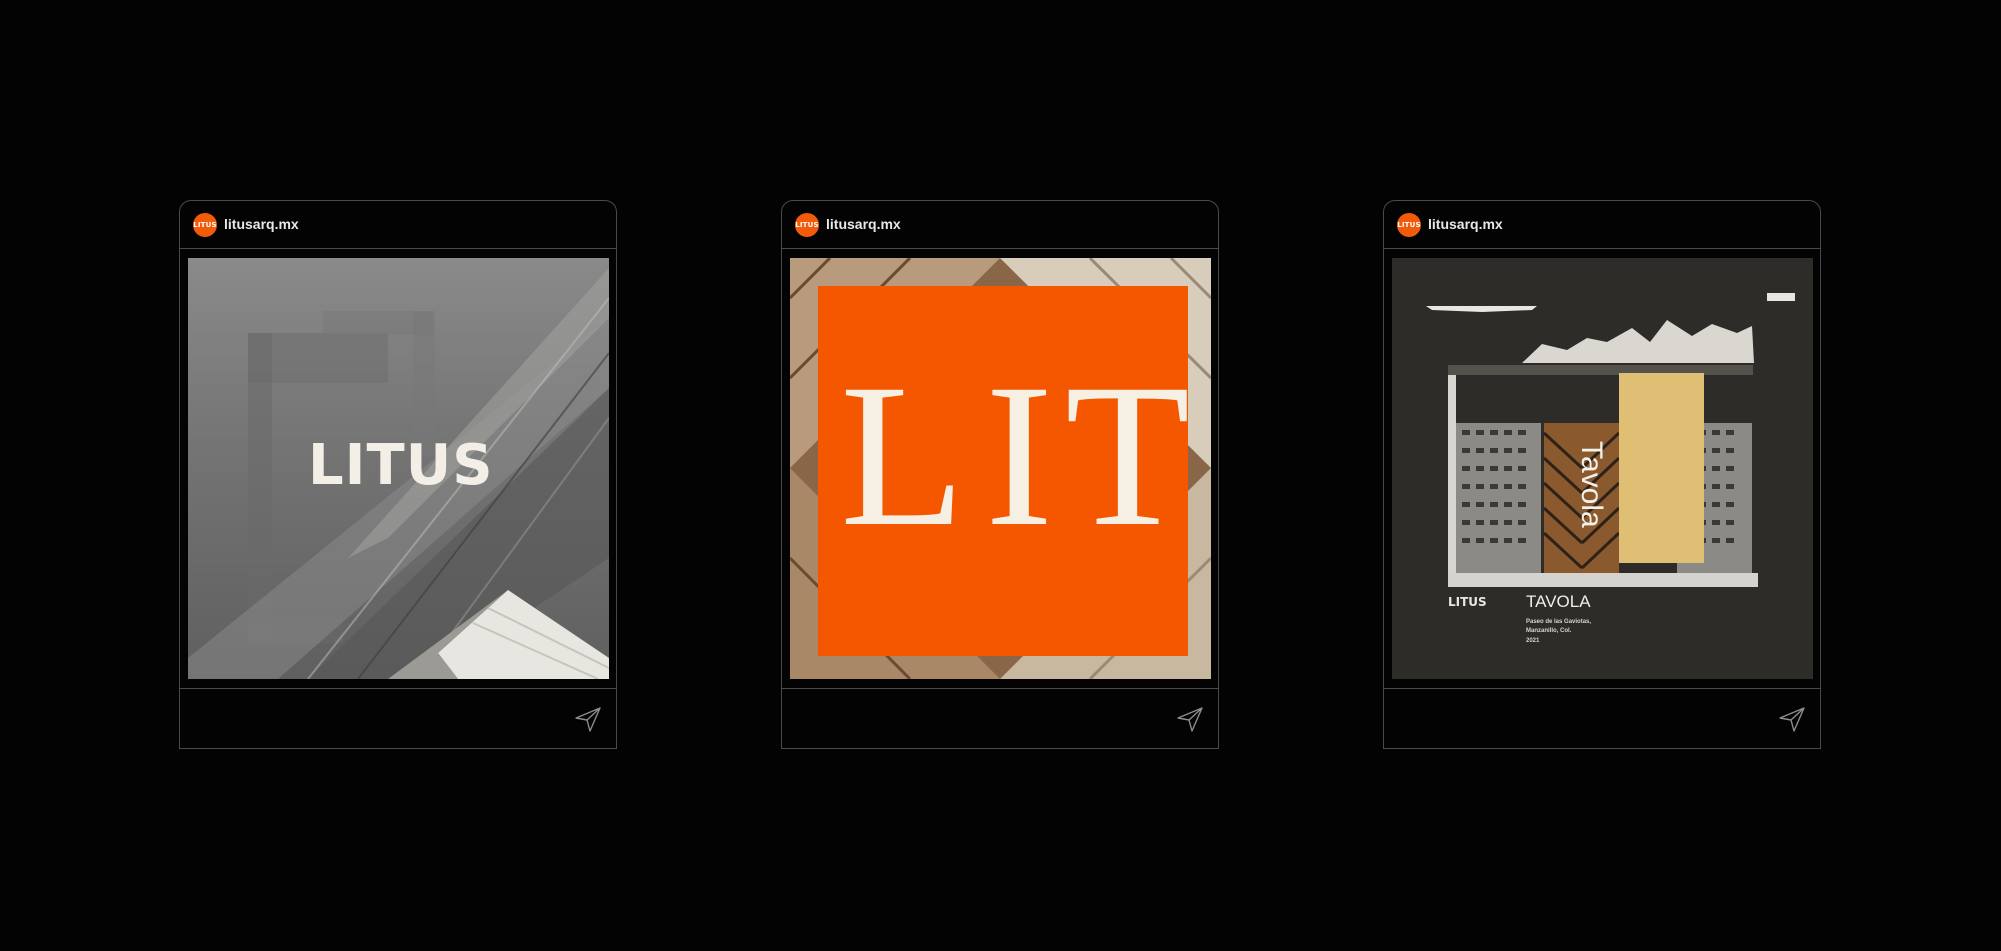 The image size is (2001, 951). I want to click on post-card: LITUS litusarq.mx L I T, so click(1000, 474).